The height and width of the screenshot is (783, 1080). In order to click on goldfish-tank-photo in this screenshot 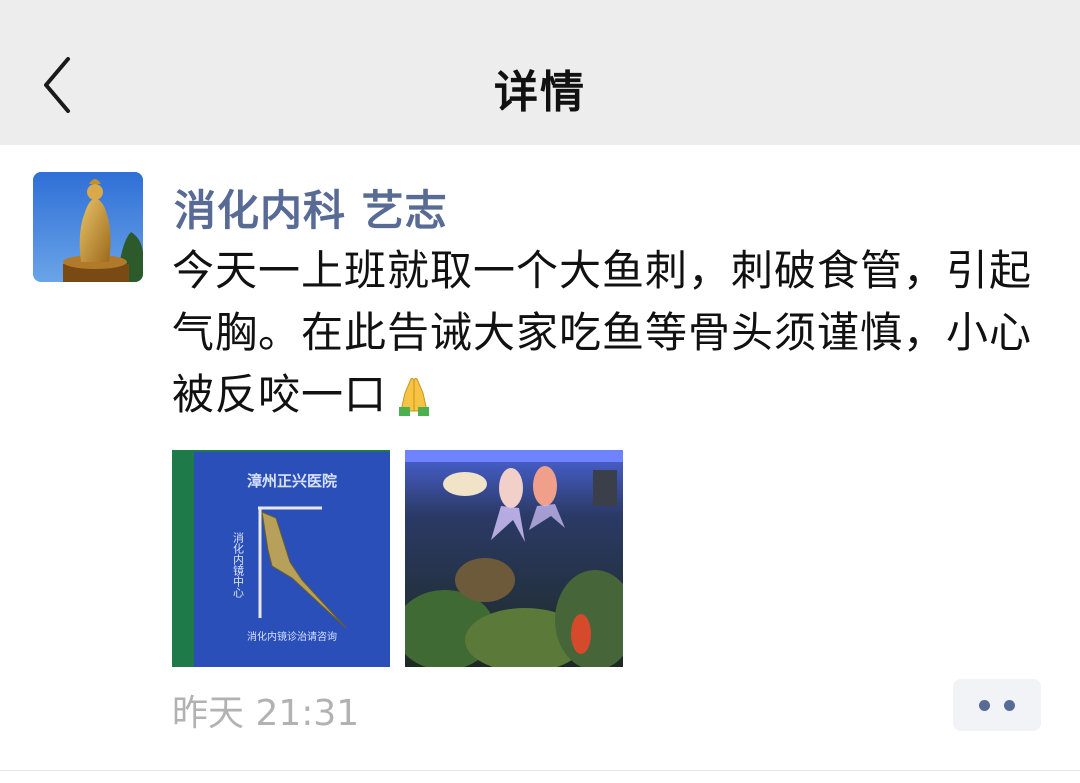, I will do `click(514, 558)`.